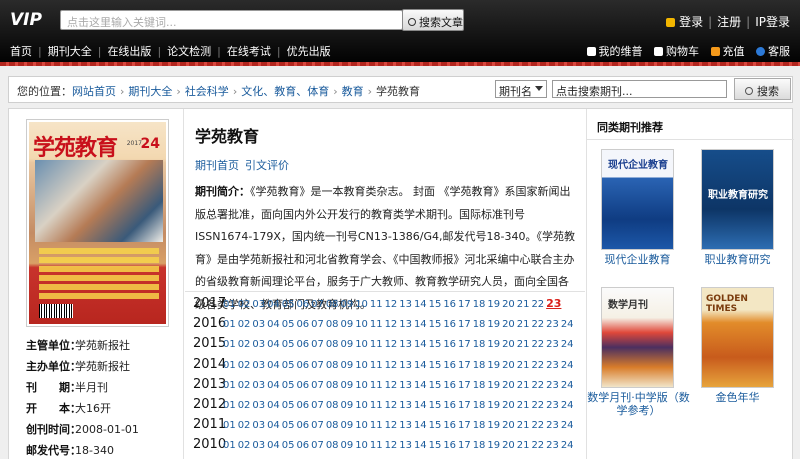 The image size is (800, 459). What do you see at coordinates (737, 199) in the screenshot?
I see `recommend-cover: 职业教育研究` at bounding box center [737, 199].